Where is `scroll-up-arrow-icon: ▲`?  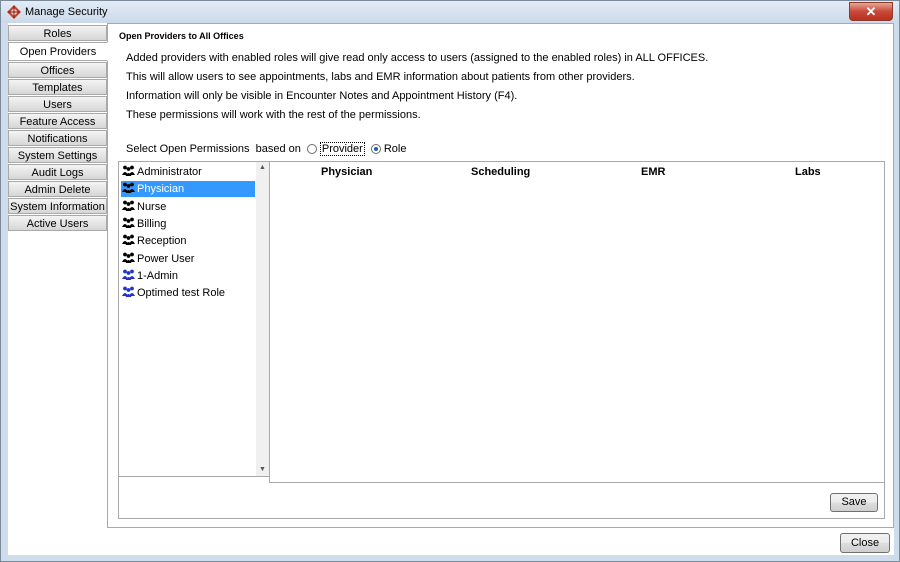
scroll-up-arrow-icon: ▲ is located at coordinates (262, 168).